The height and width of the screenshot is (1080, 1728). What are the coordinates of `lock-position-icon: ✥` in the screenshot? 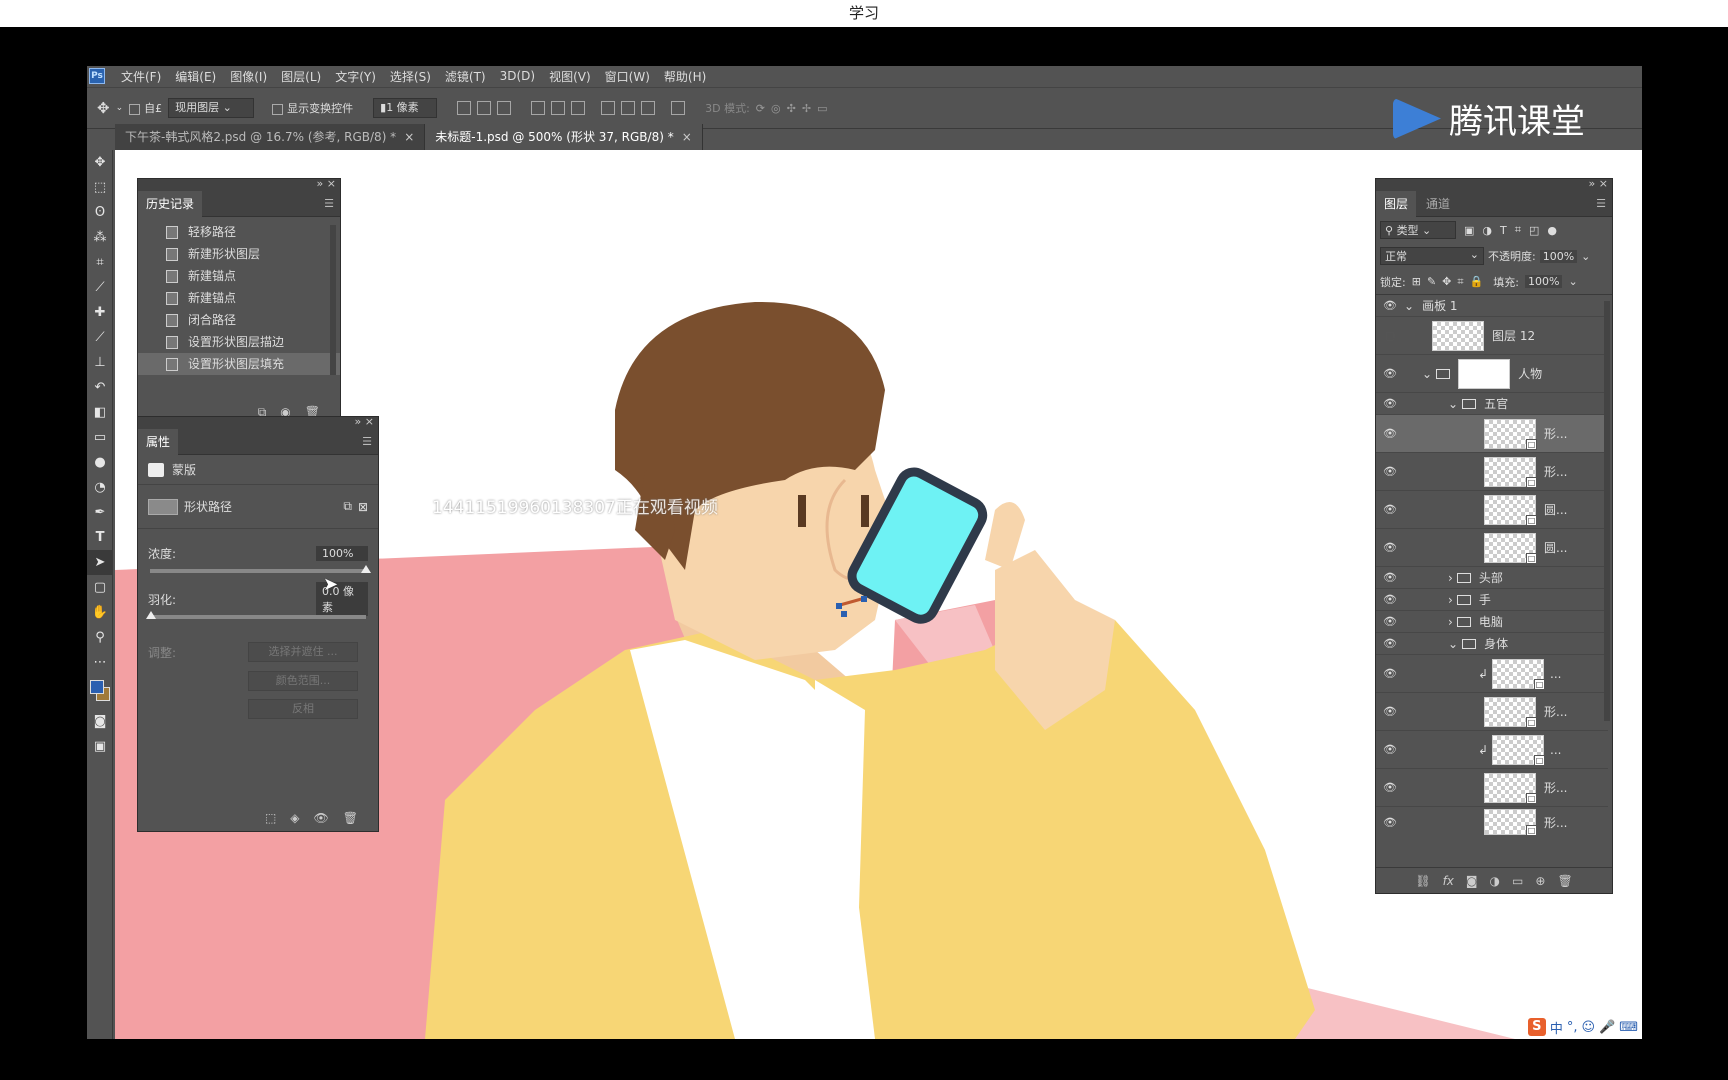 It's located at (1446, 281).